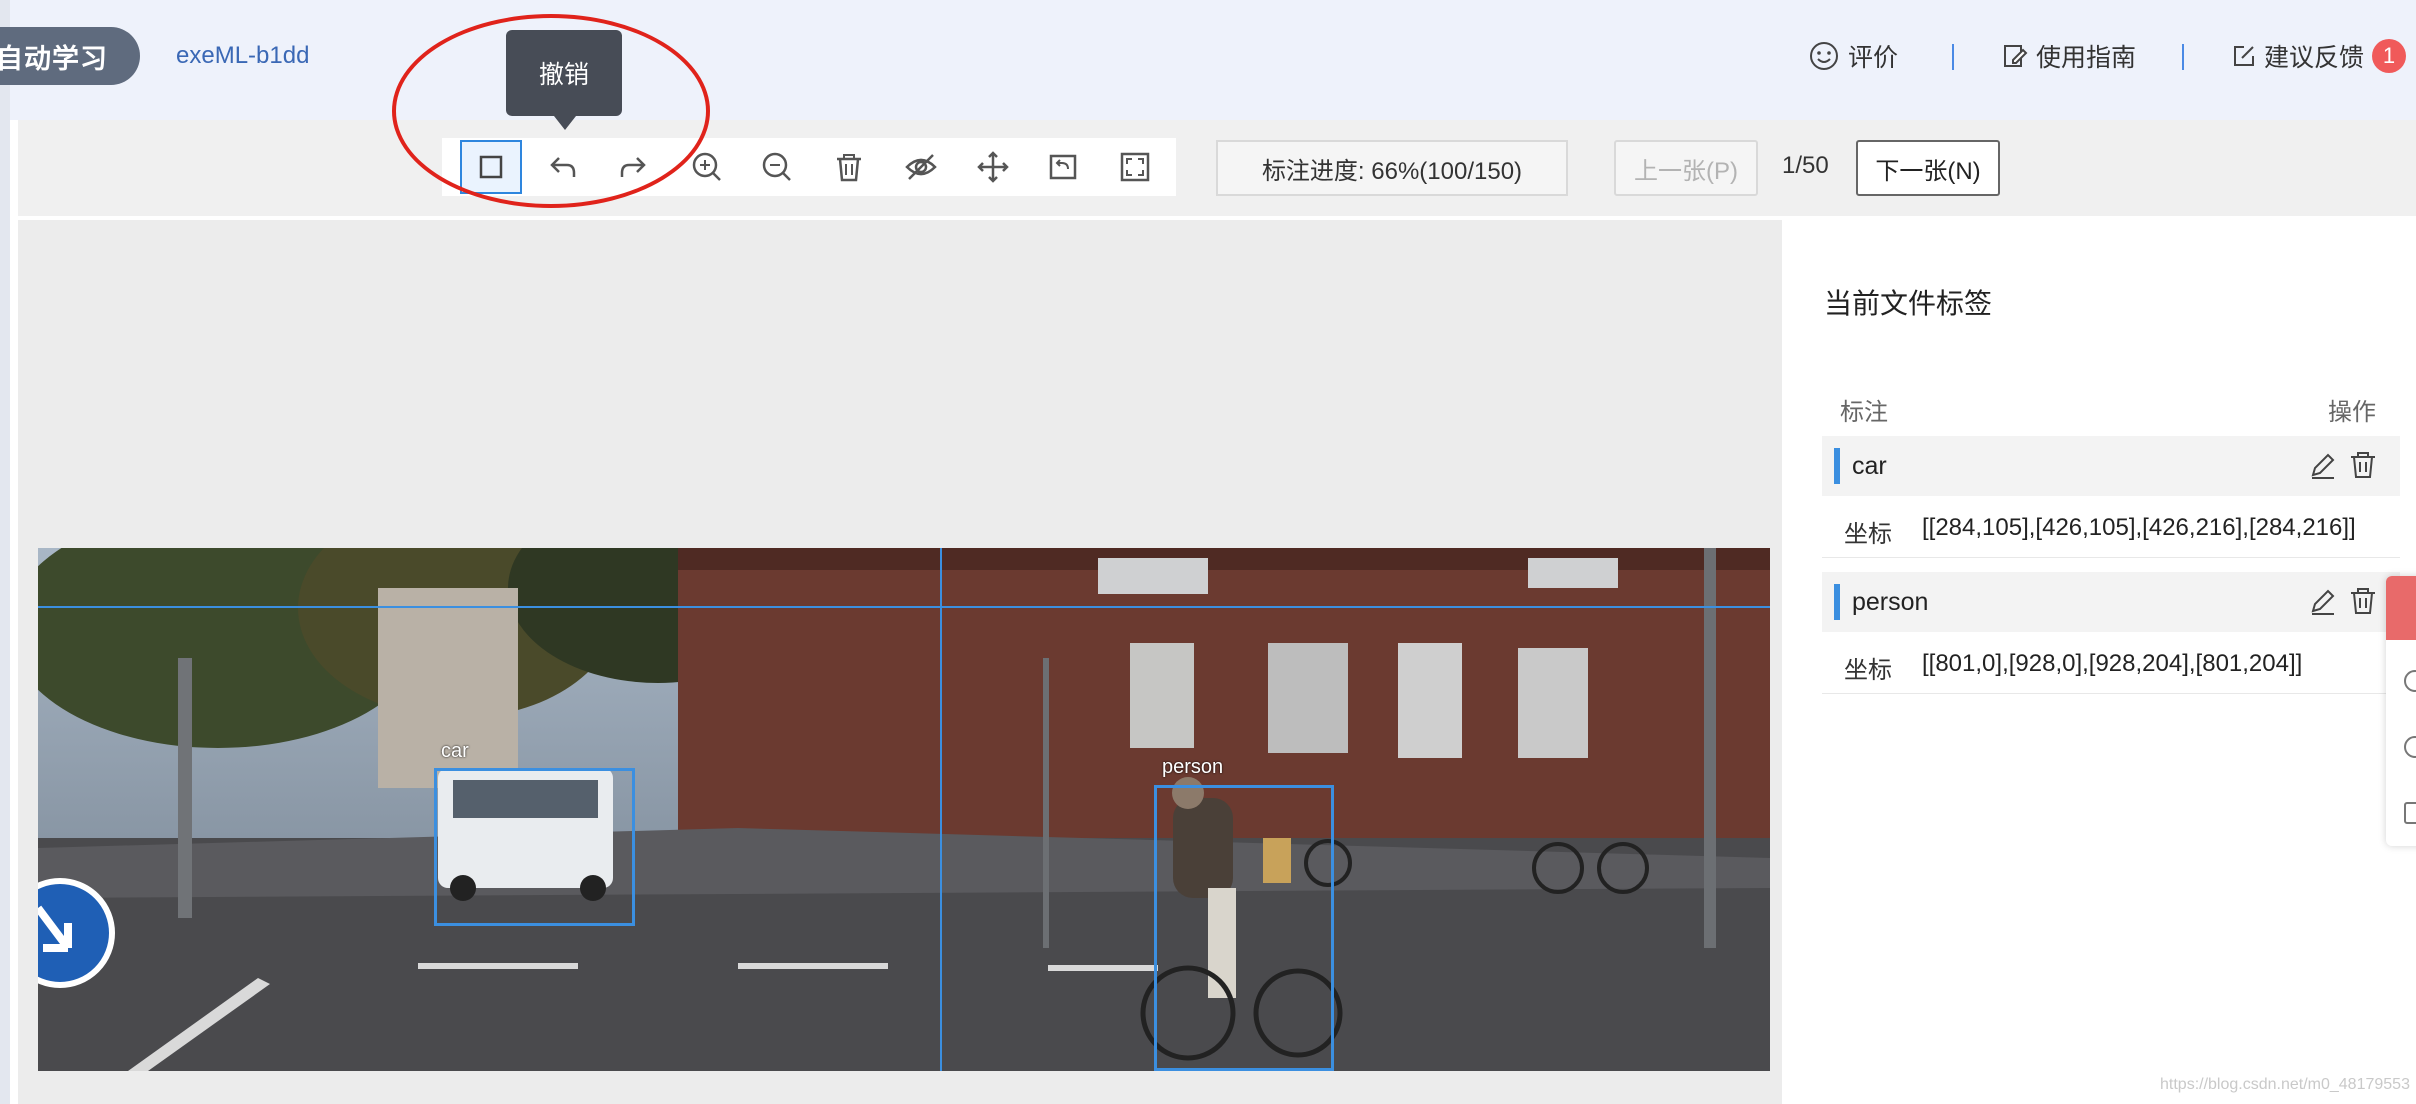 This screenshot has height=1104, width=2416. Describe the element at coordinates (2401, 608) in the screenshot. I see `floating-action-button` at that location.